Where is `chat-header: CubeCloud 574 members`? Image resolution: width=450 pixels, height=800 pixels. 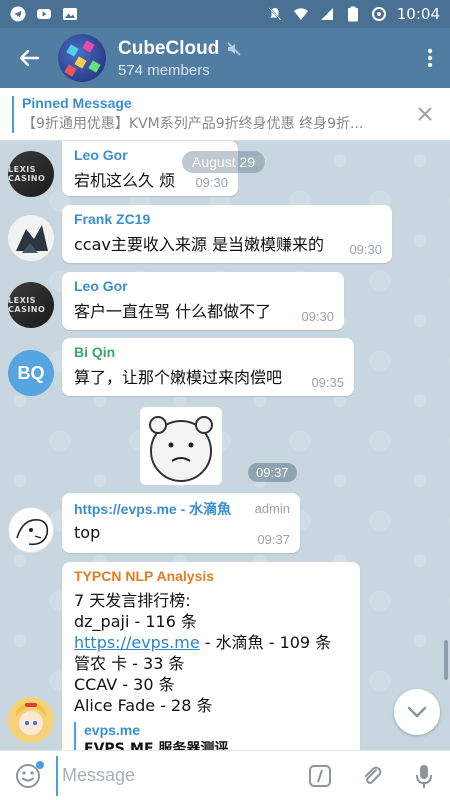
chat-header: CubeCloud 574 members is located at coordinates (225, 58).